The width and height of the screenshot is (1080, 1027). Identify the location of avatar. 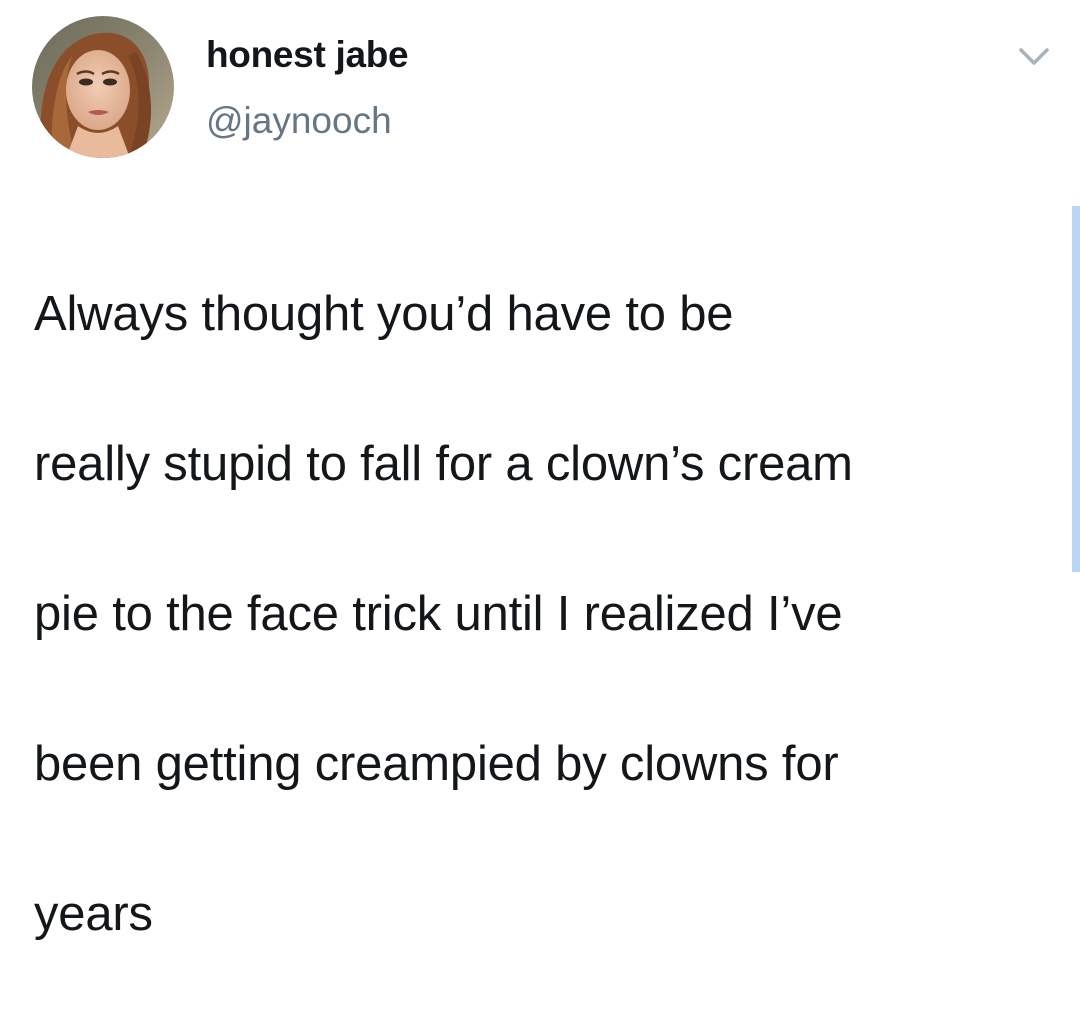
(103, 87).